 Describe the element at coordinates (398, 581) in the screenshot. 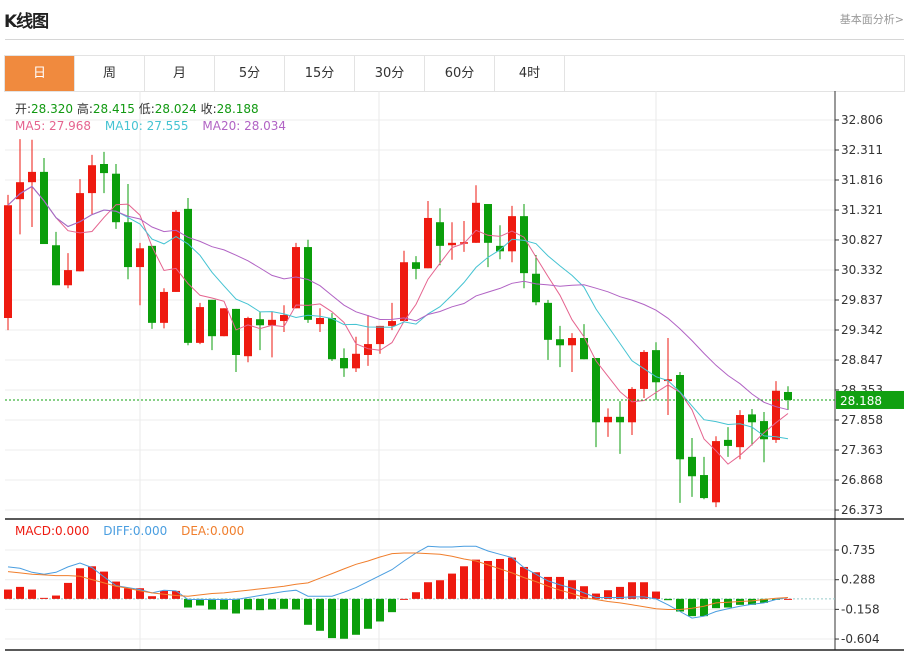

I see `dea-line` at that location.